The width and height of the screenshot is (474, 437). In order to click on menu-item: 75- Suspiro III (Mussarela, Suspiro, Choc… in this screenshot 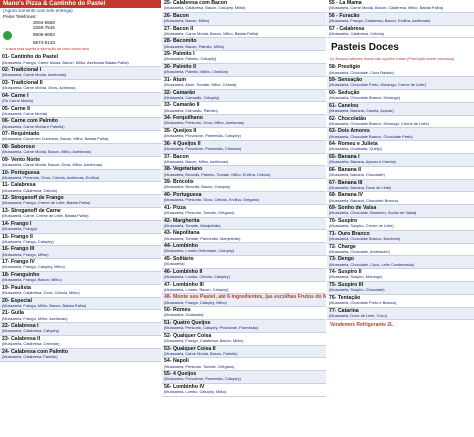, I will do `click(400, 288)`.